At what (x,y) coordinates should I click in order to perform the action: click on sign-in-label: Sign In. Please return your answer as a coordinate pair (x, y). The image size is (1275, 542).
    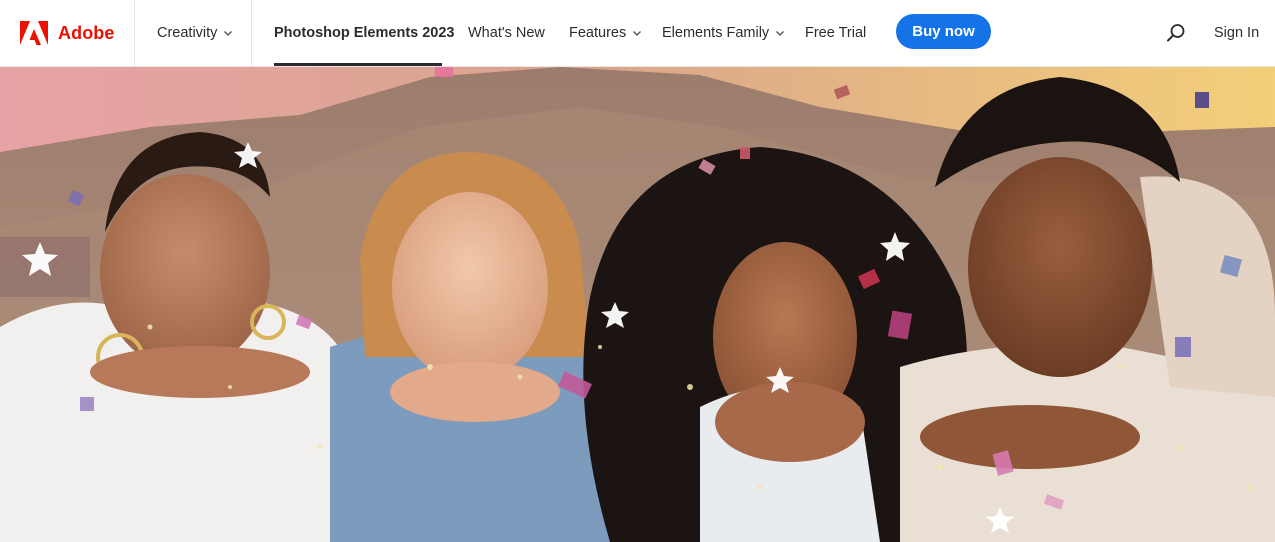
    Looking at the image, I should click on (1237, 33).